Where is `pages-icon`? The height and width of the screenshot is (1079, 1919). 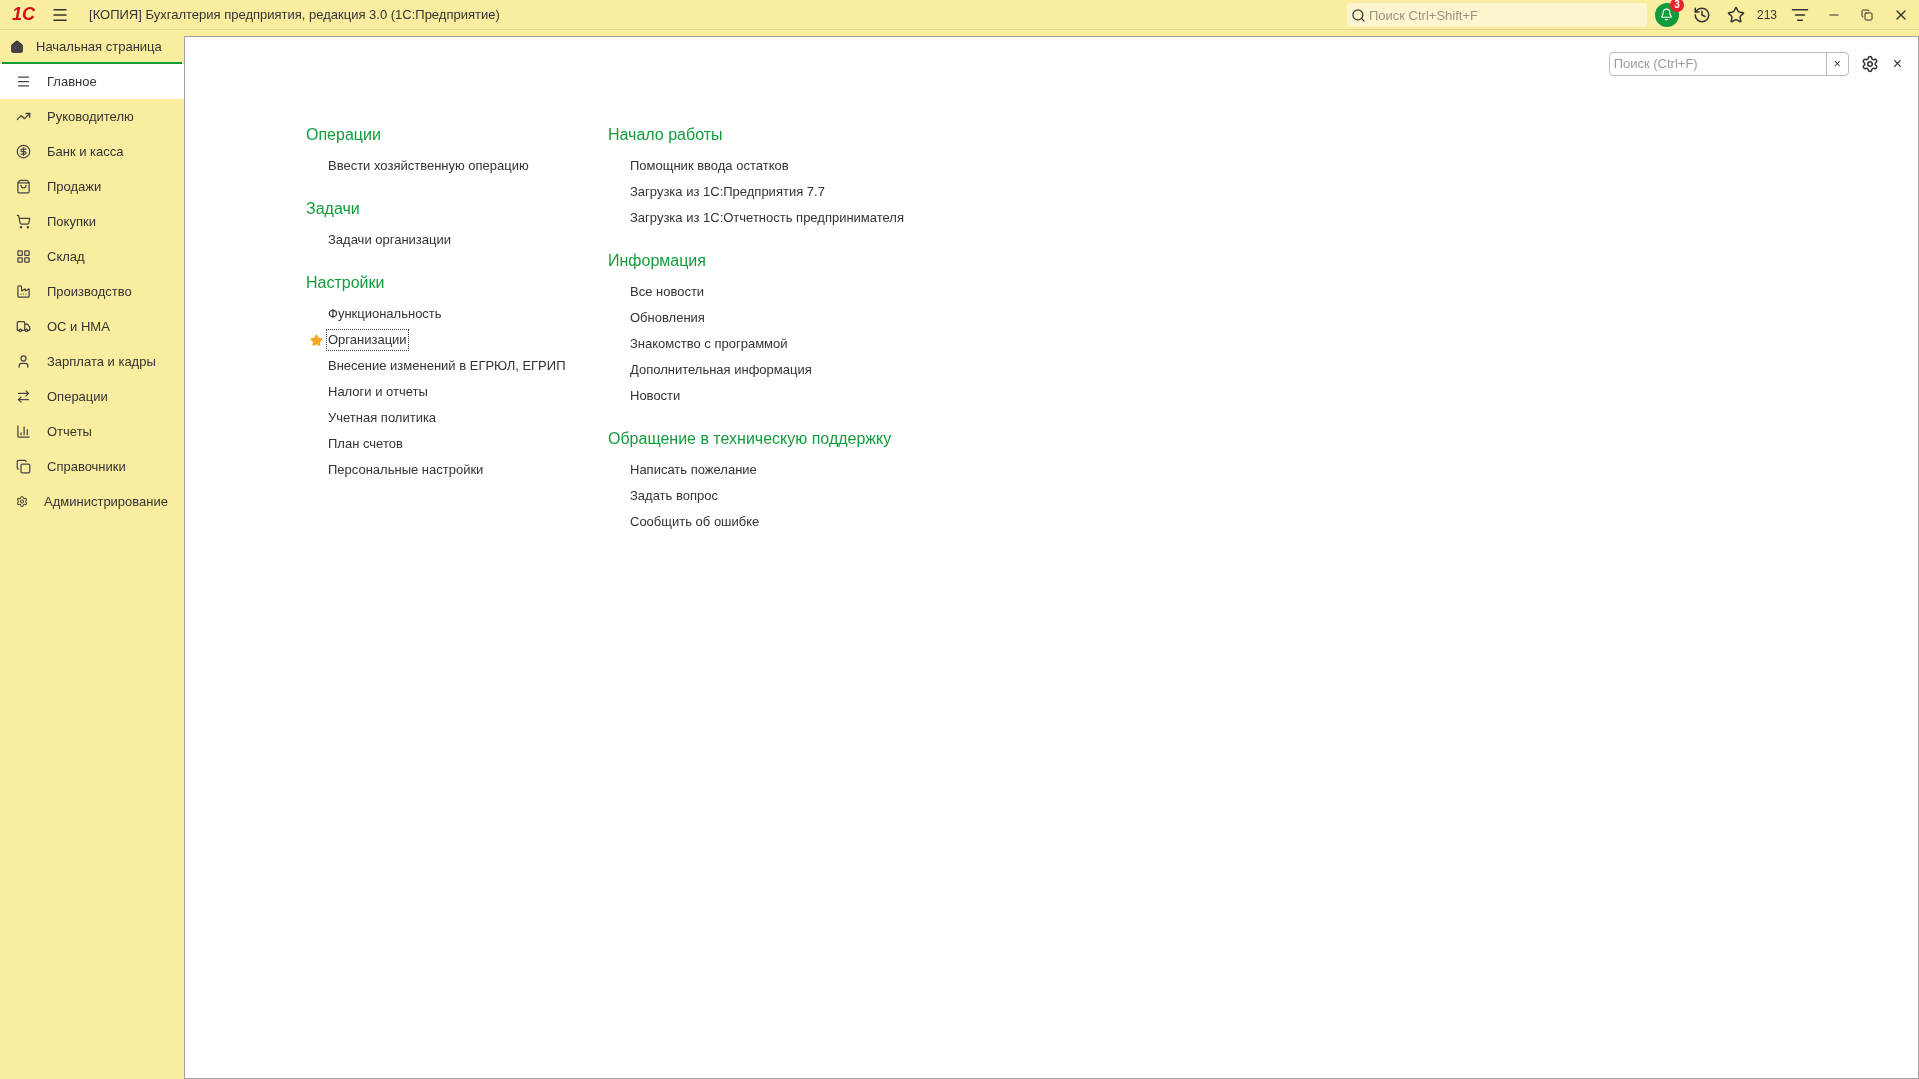 pages-icon is located at coordinates (23, 466).